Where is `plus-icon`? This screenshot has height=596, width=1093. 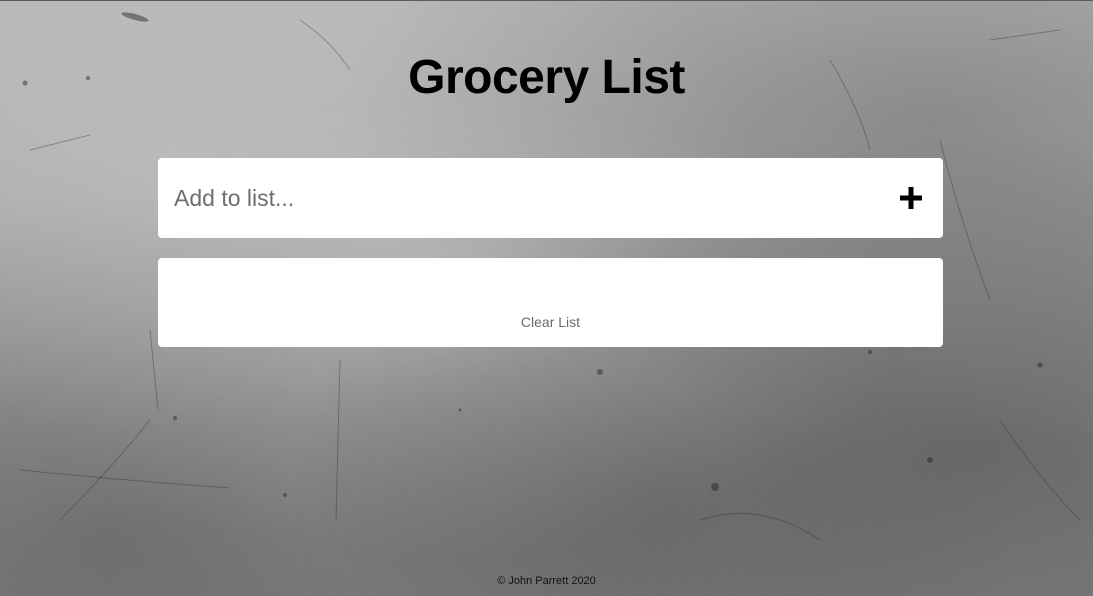
plus-icon is located at coordinates (911, 198).